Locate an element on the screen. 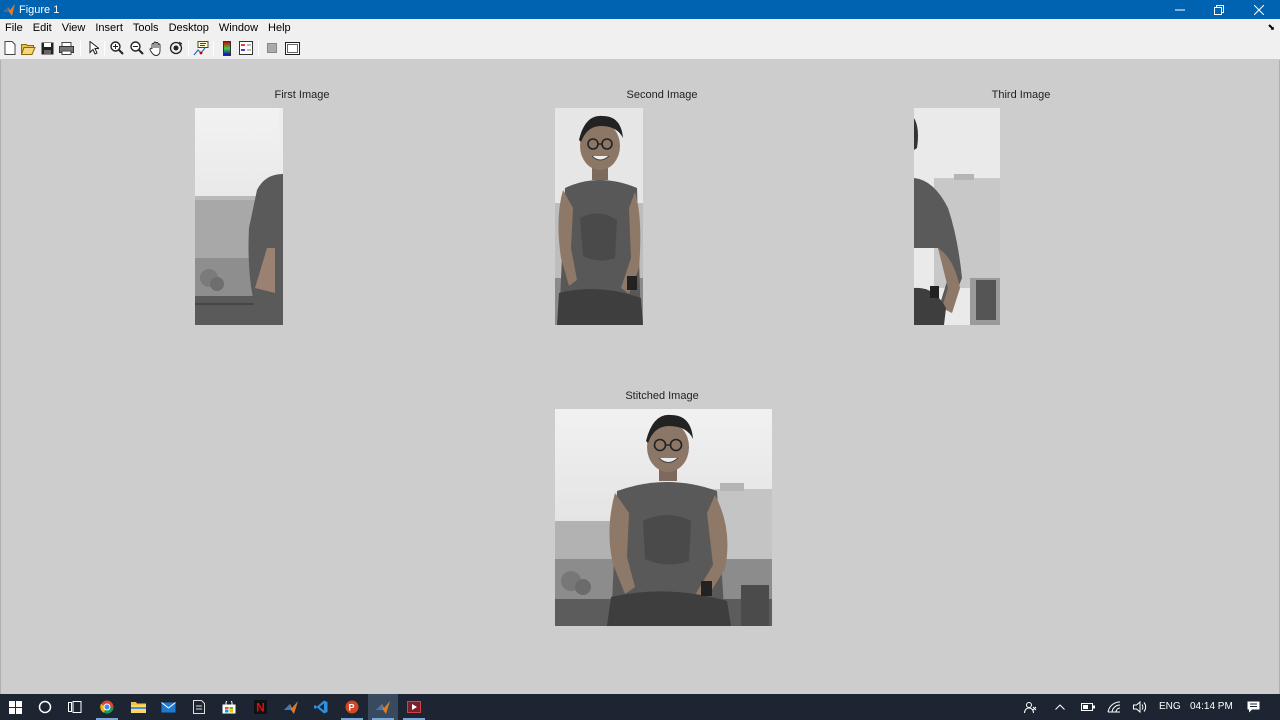  tray-battery is located at coordinates (1088, 707).